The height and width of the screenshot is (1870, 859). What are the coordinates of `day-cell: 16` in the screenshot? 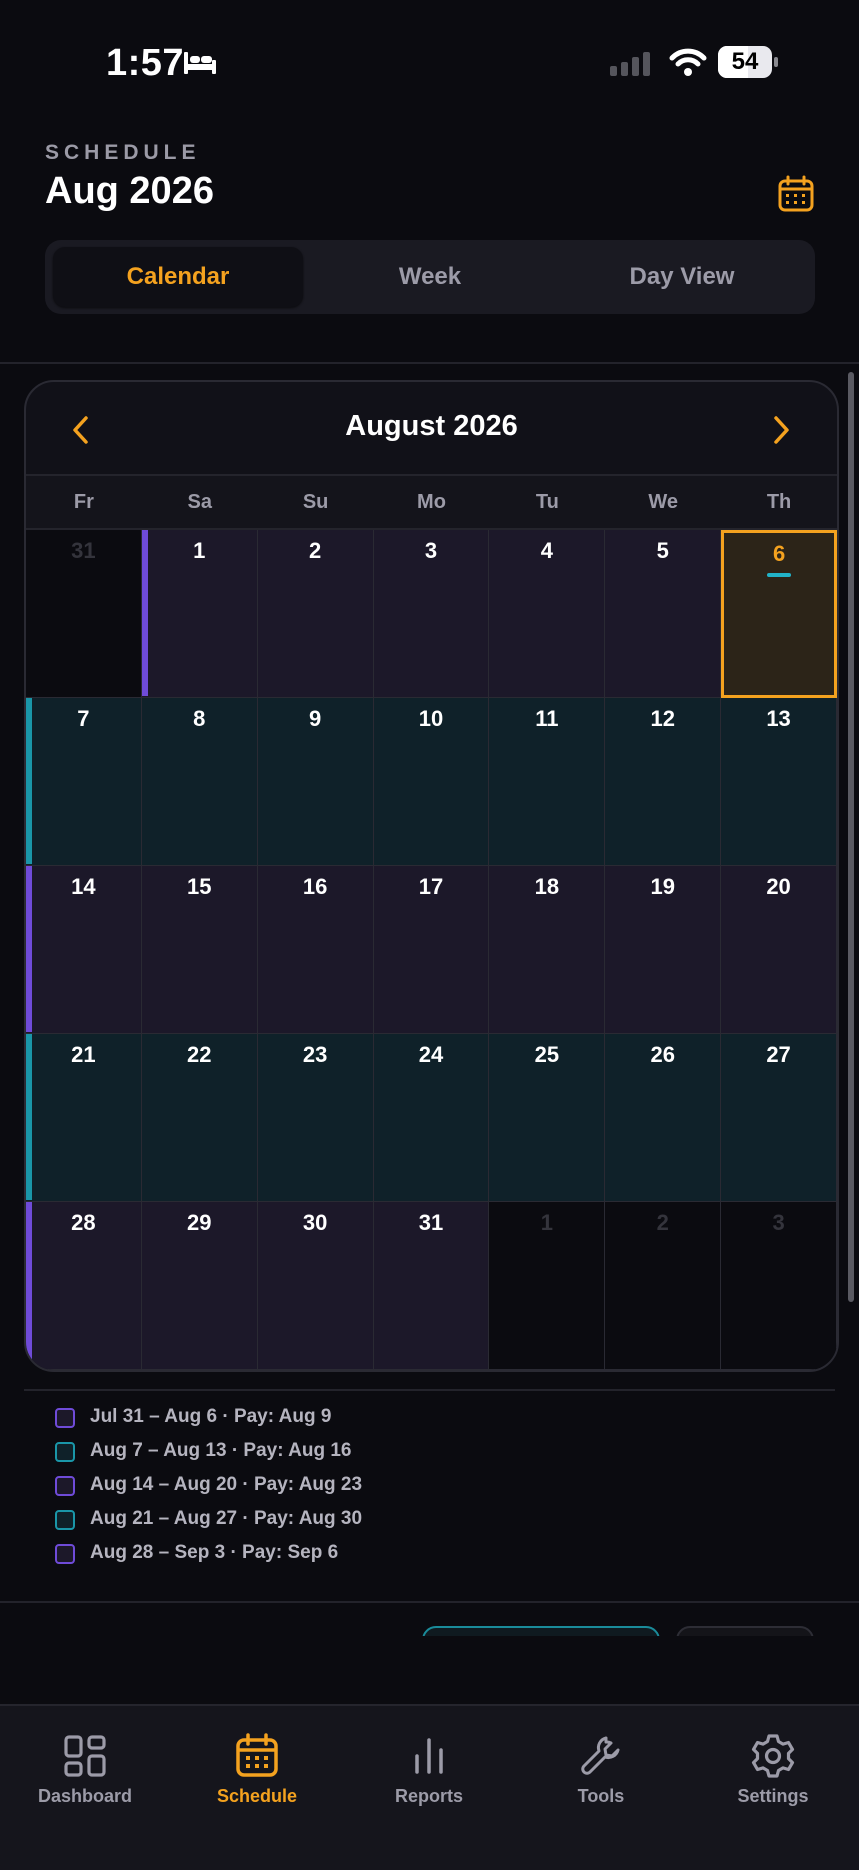 It's located at (315, 950).